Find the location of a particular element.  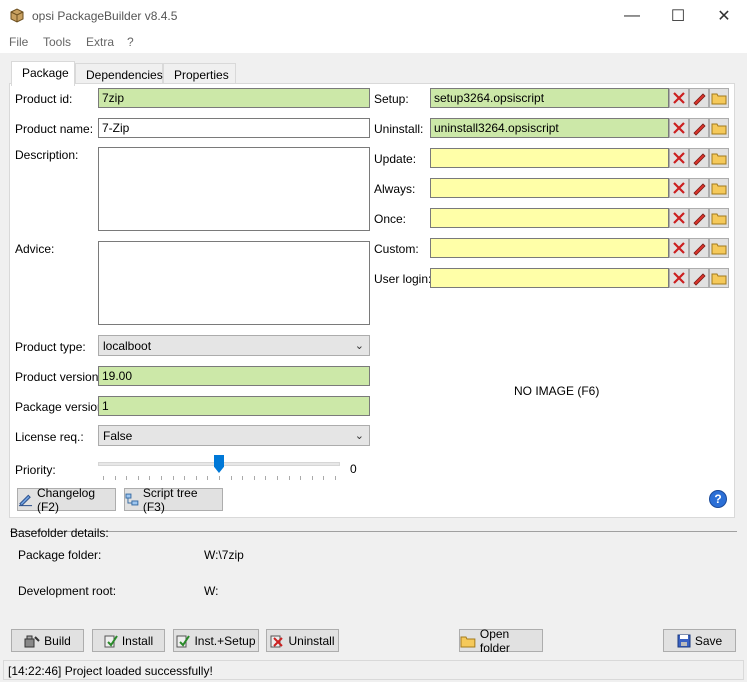

custom-delete-button is located at coordinates (679, 248).